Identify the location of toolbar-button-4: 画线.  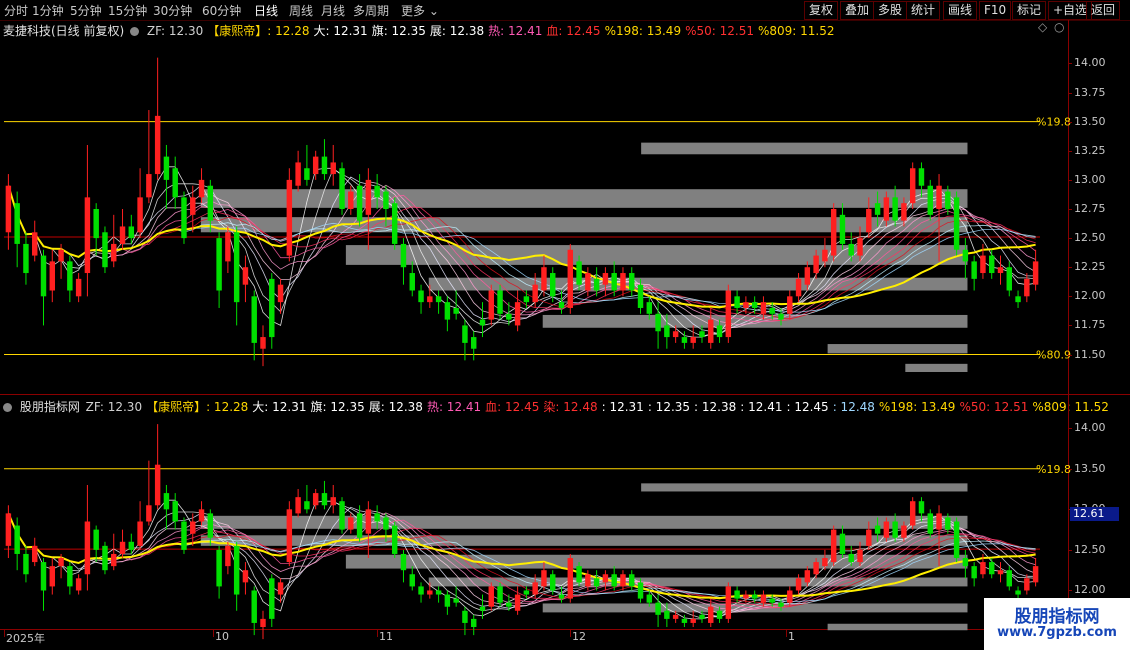
(960, 10).